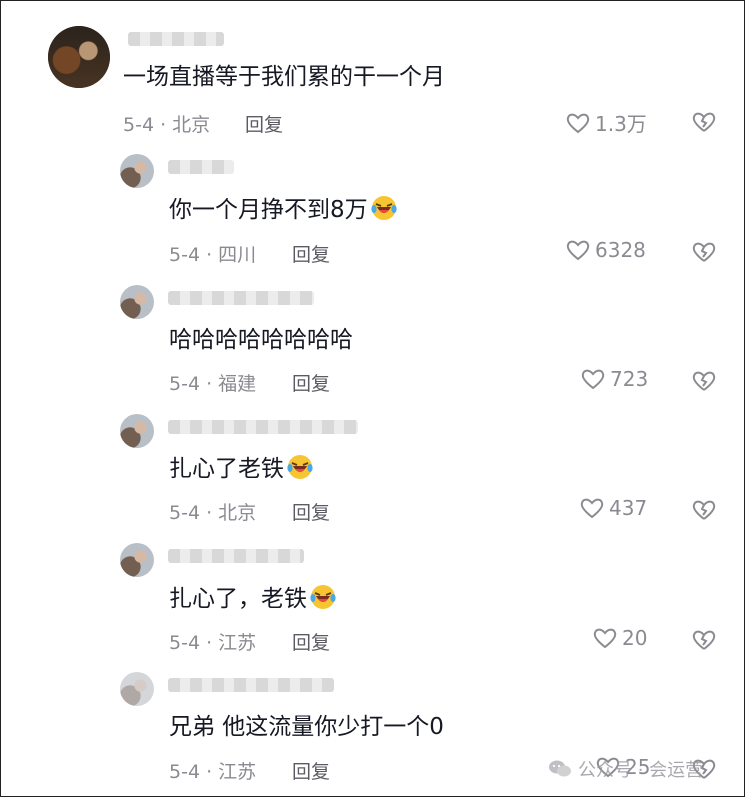 The height and width of the screenshot is (799, 747). What do you see at coordinates (226, 469) in the screenshot?
I see `comment-text-content: 扎心了老铁` at bounding box center [226, 469].